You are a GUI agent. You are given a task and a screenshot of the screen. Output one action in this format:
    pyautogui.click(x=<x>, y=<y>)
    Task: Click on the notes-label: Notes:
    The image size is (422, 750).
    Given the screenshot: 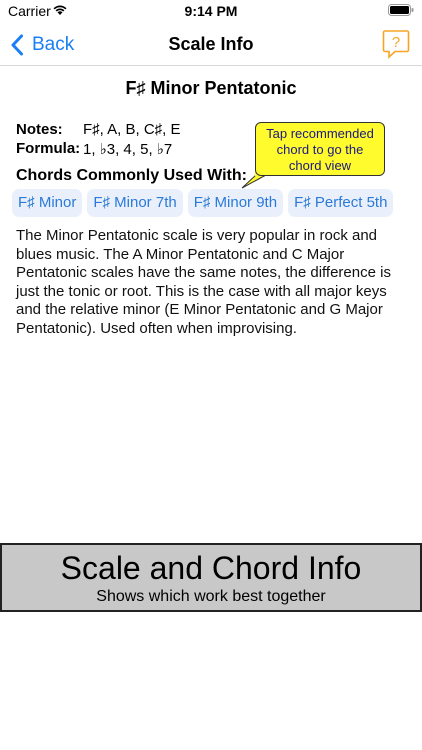 What is the action you would take?
    pyautogui.click(x=39, y=129)
    